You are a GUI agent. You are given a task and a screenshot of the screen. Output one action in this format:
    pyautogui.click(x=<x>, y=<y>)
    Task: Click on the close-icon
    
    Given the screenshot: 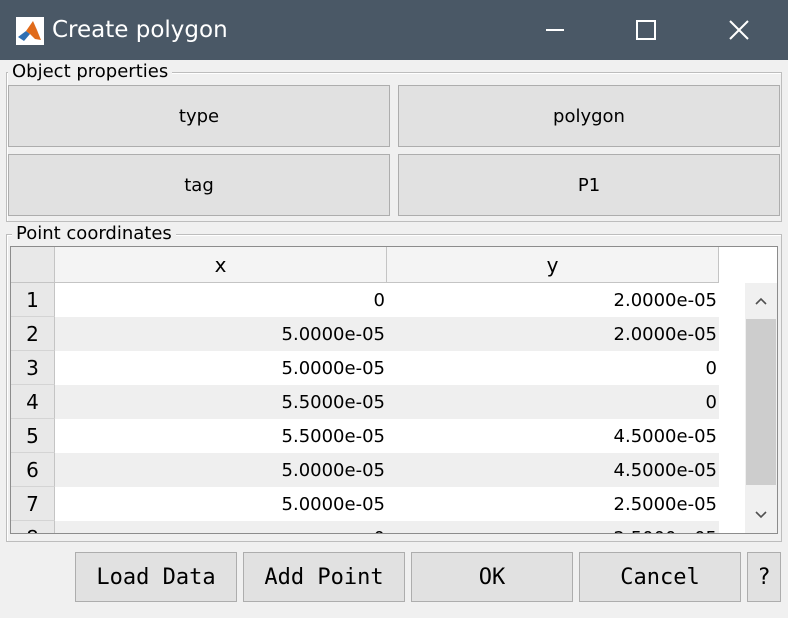 What is the action you would take?
    pyautogui.click(x=739, y=30)
    